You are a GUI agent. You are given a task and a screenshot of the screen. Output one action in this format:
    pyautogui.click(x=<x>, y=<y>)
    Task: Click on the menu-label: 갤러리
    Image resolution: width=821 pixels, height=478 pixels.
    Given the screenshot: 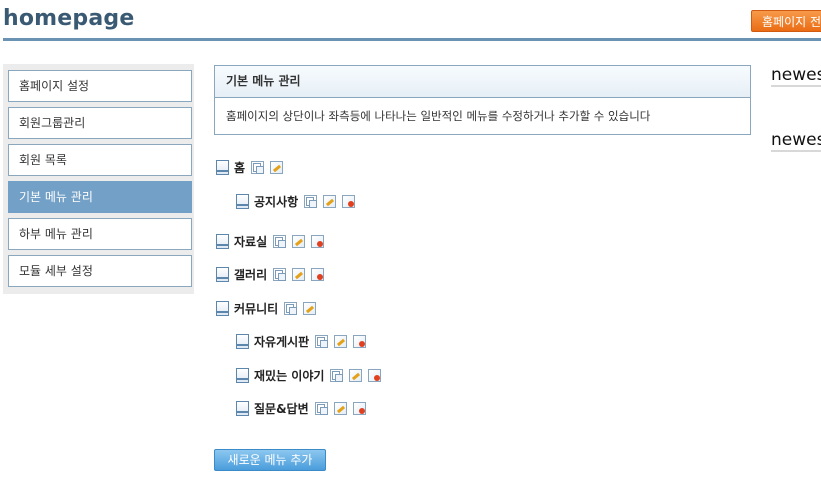 What is the action you would take?
    pyautogui.click(x=250, y=274)
    